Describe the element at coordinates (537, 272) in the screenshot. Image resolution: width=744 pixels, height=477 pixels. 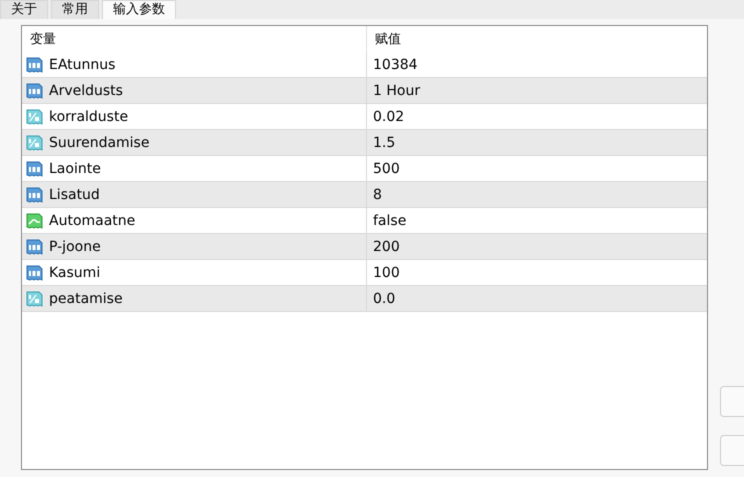
I see `parameter-value: 100` at that location.